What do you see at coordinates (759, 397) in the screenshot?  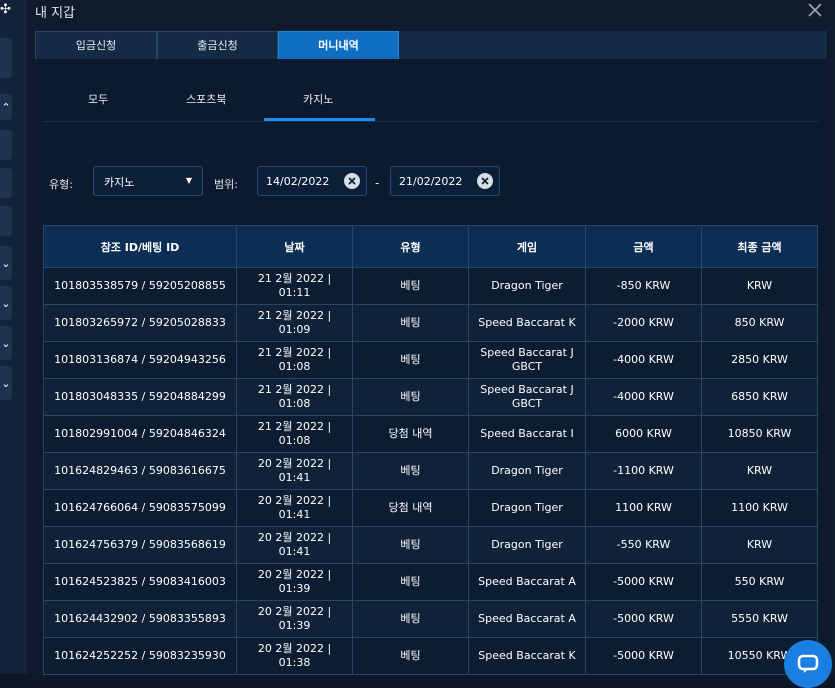 I see `cell-final-amount: 6850 KRW` at bounding box center [759, 397].